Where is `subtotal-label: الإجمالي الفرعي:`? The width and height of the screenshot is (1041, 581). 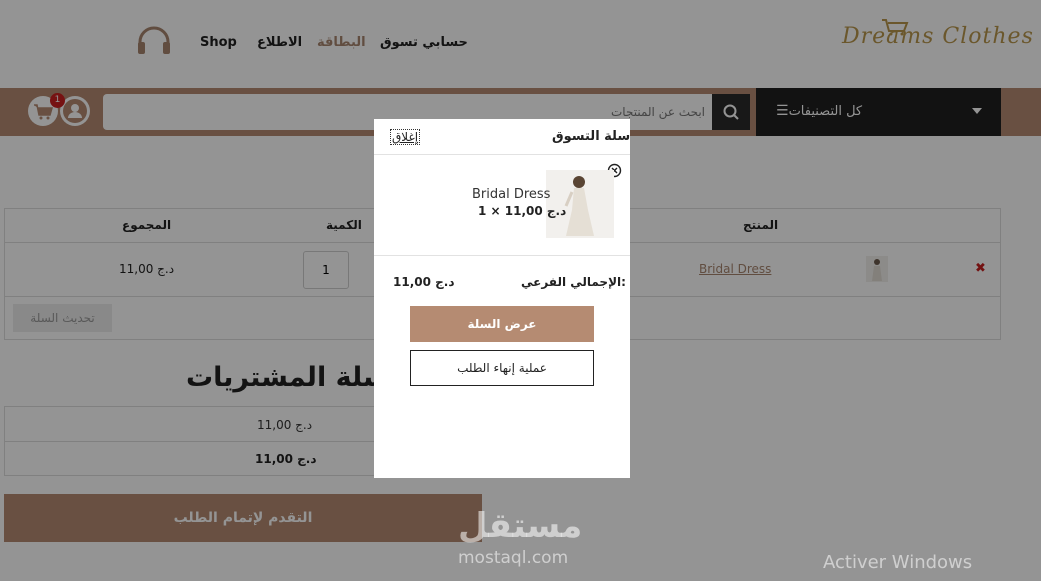
subtotal-label: الإجمالي الفرعي: is located at coordinates (573, 282).